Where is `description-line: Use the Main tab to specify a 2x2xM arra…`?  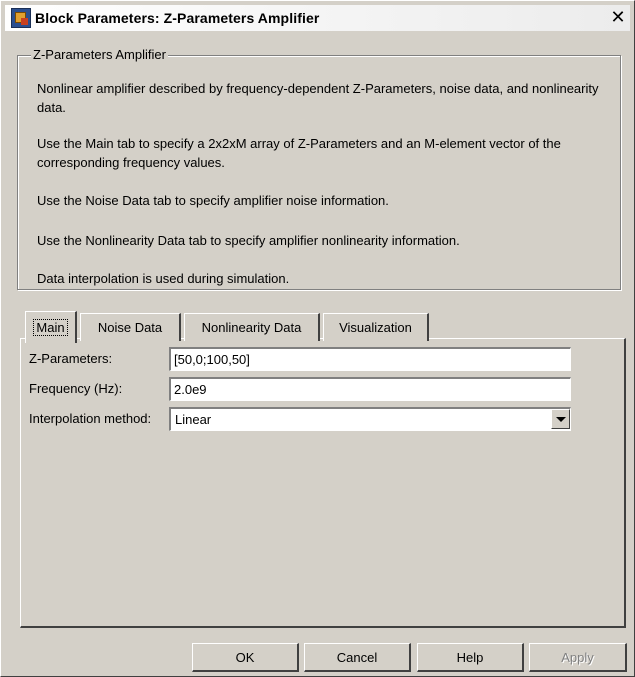
description-line: Use the Main tab to specify a 2x2xM arra… is located at coordinates (299, 153).